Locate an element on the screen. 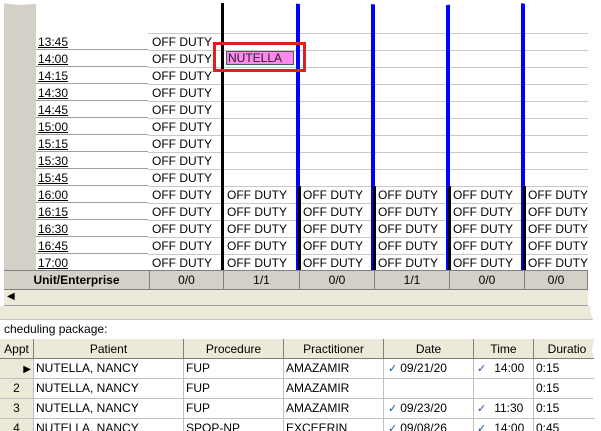  date-value: 09/21/20 is located at coordinates (423, 368).